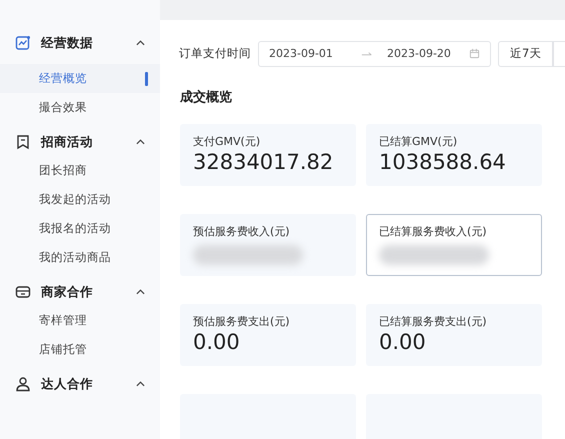 This screenshot has width=565, height=439. What do you see at coordinates (23, 142) in the screenshot?
I see `bookmark-icon` at bounding box center [23, 142].